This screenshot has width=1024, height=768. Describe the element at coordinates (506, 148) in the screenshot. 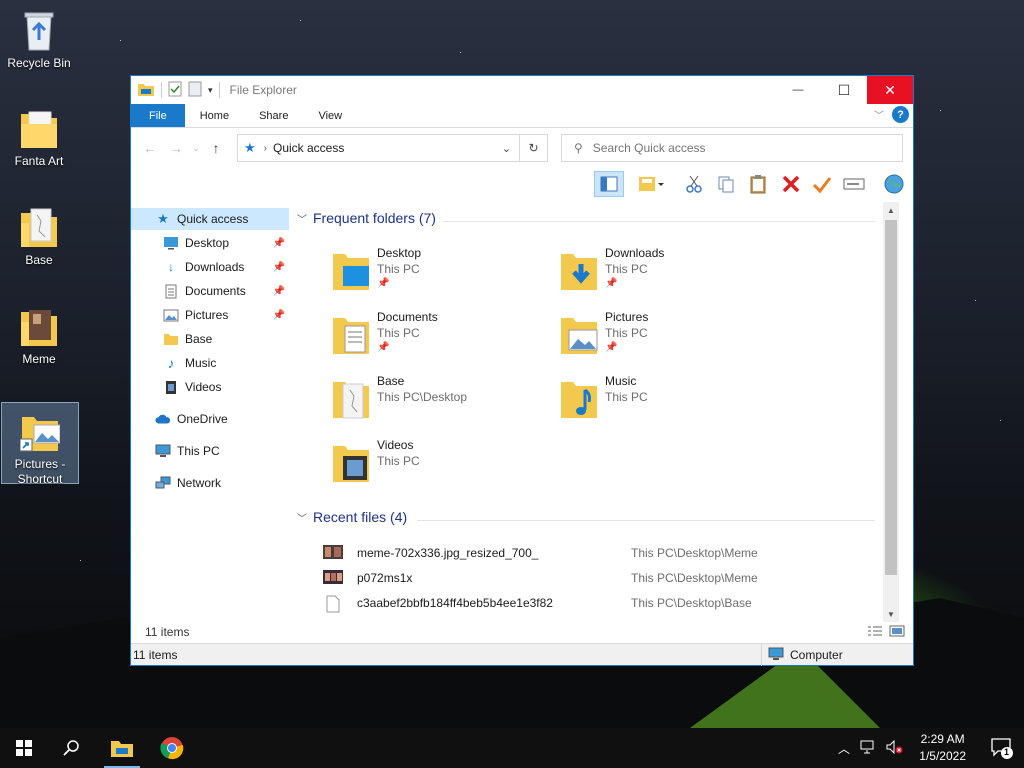

I see `address-dropdown-icon: ⌄` at that location.